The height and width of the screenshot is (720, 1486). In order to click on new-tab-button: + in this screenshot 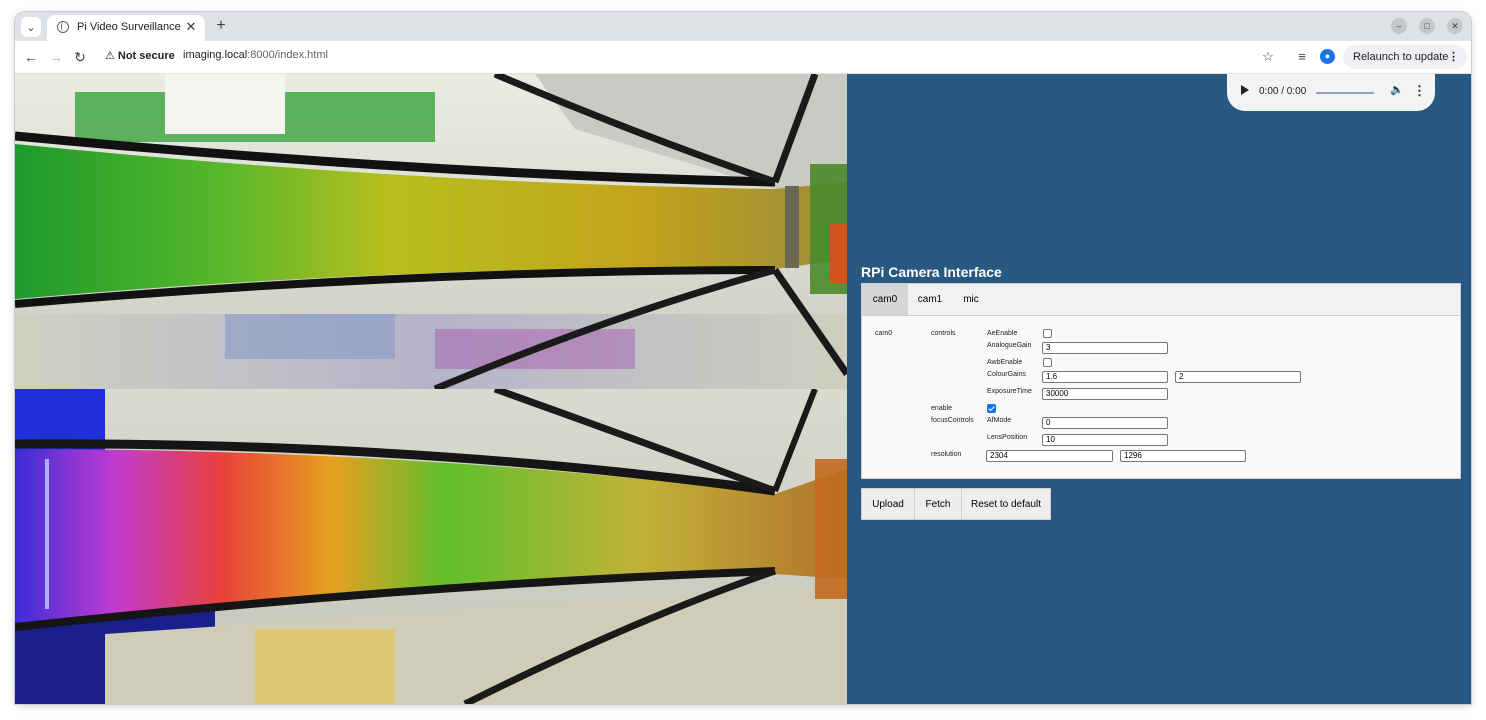, I will do `click(221, 26)`.